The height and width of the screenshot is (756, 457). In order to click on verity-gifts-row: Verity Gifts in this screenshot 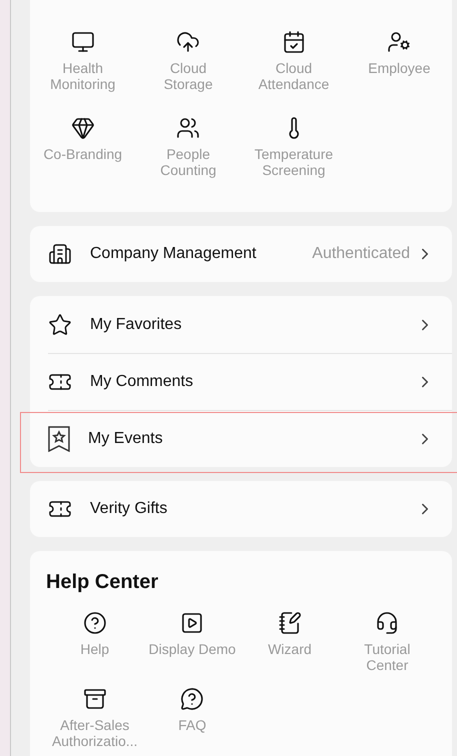, I will do `click(241, 509)`.